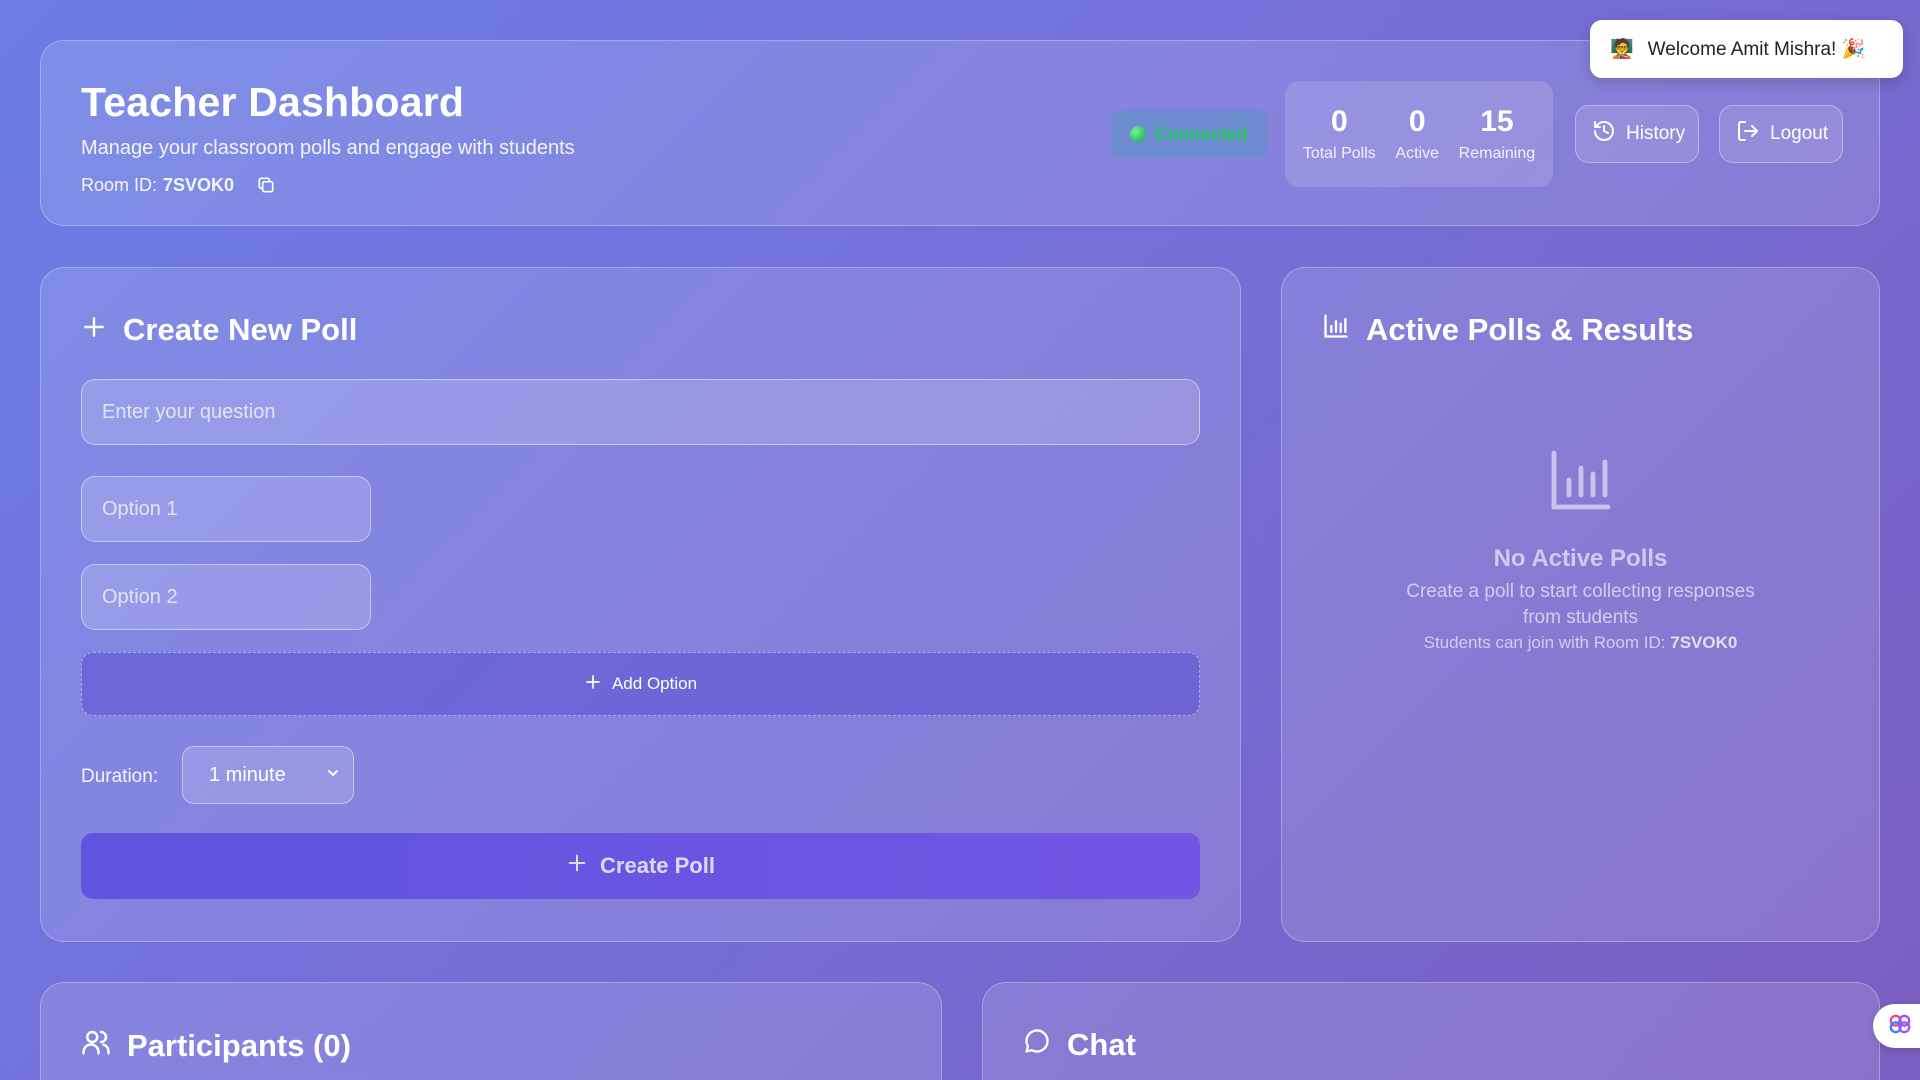 The width and height of the screenshot is (1920, 1080). What do you see at coordinates (1756, 49) in the screenshot?
I see `toast-message: Welcome Amit Mishra! 🎉` at bounding box center [1756, 49].